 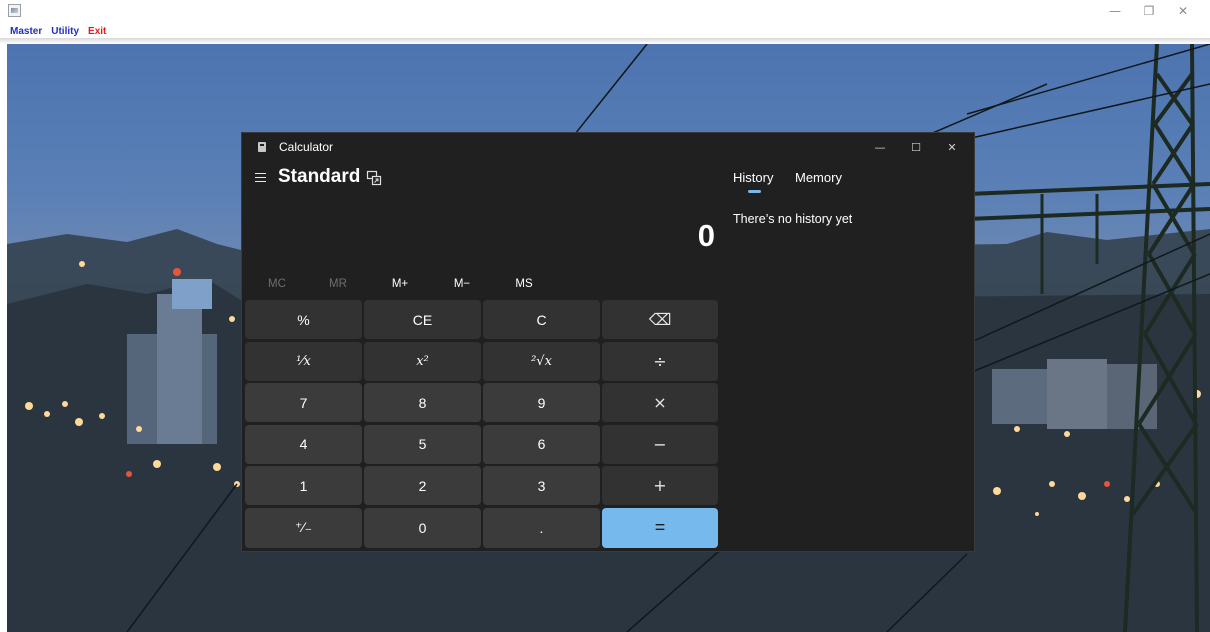 I want to click on hamburger-menu-icon, so click(x=260, y=177).